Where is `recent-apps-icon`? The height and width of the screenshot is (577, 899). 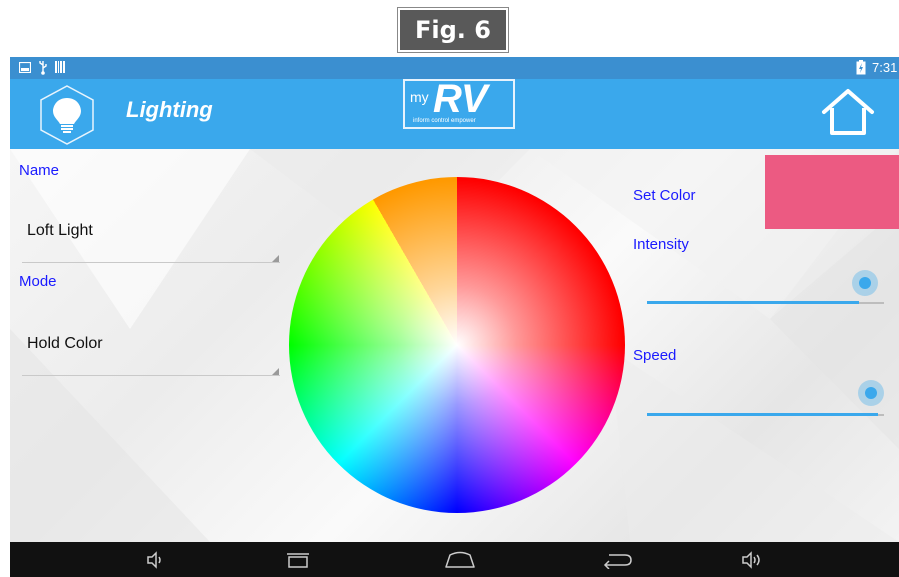
recent-apps-icon is located at coordinates (298, 560).